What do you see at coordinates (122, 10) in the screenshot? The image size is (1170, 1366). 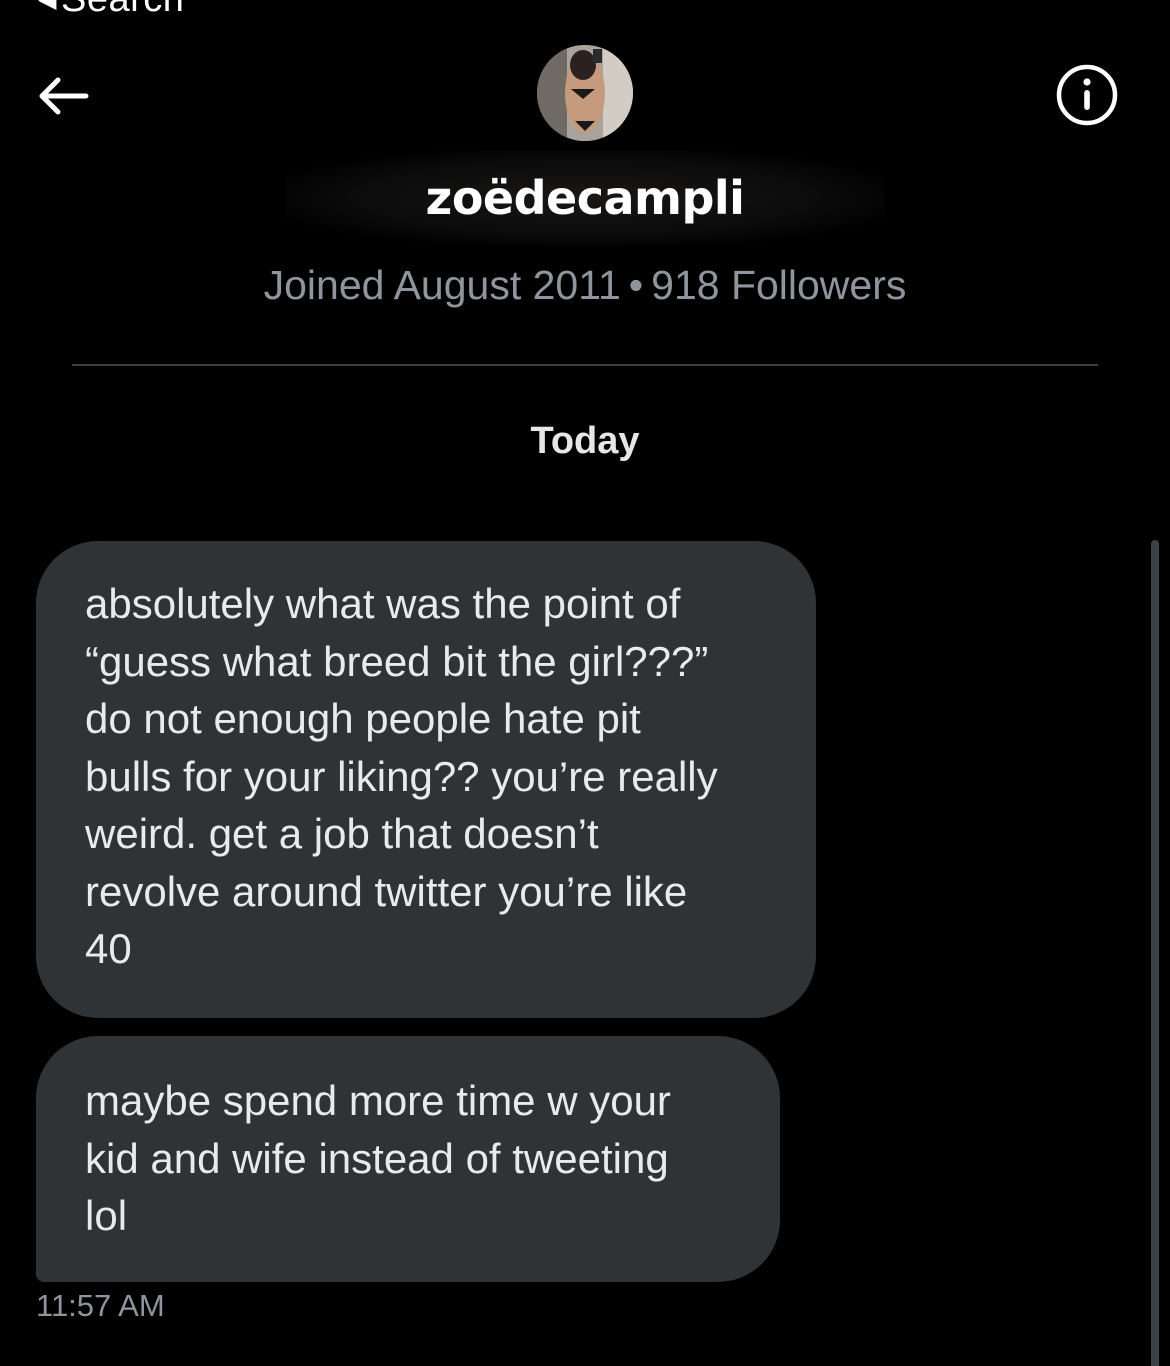 I see `back-to-search-label: Search` at bounding box center [122, 10].